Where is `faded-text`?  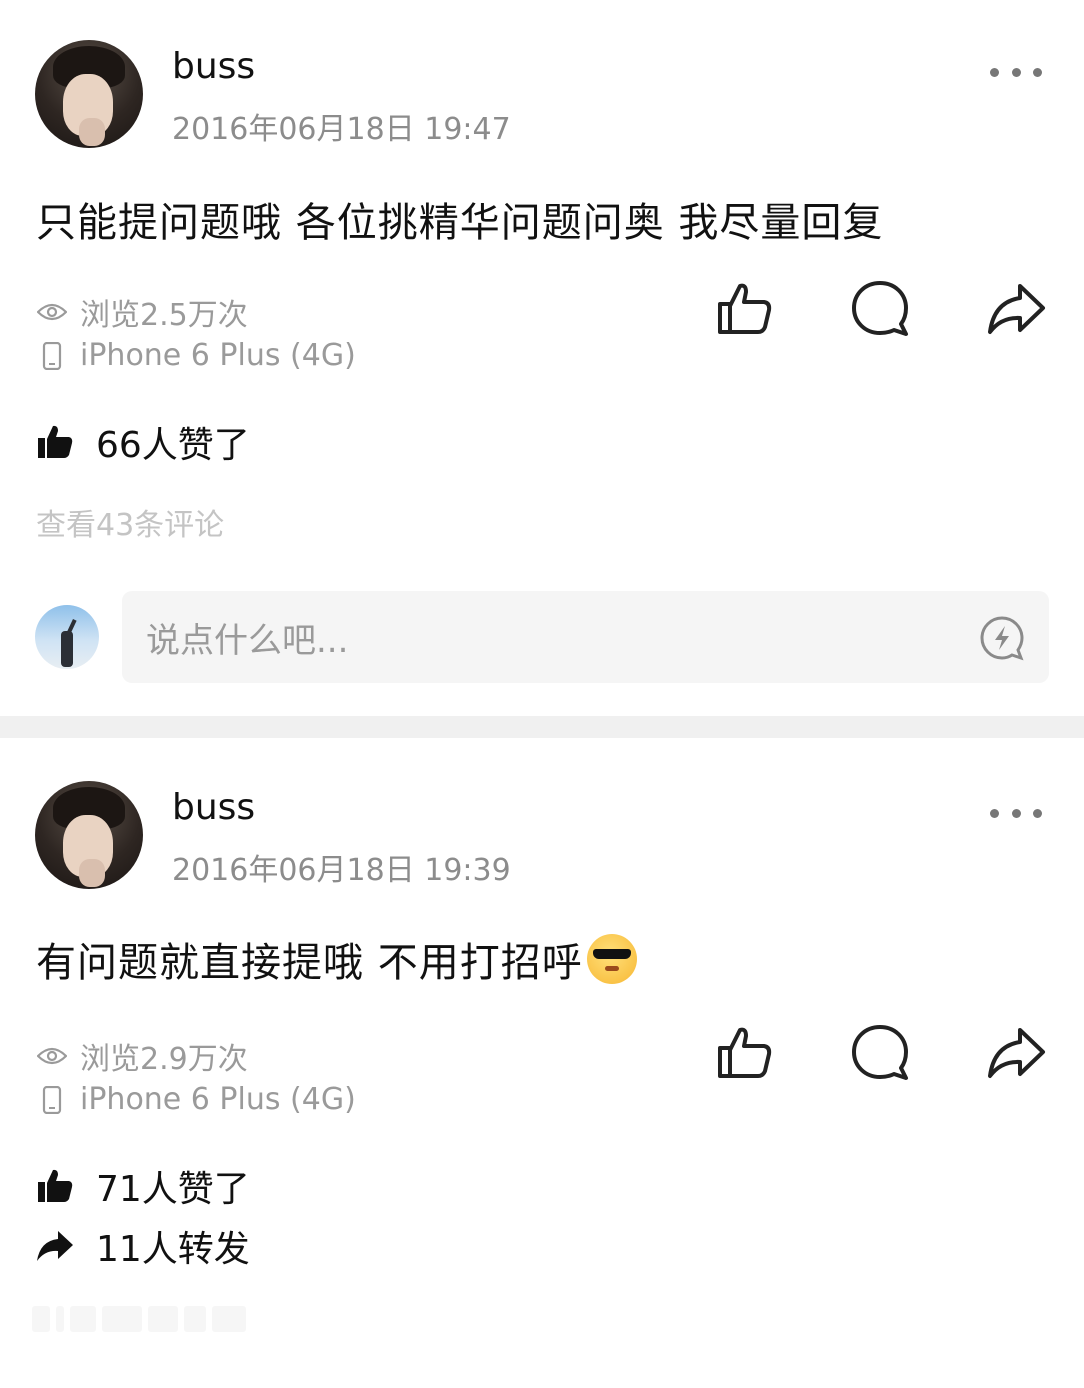 faded-text is located at coordinates (144, 1319).